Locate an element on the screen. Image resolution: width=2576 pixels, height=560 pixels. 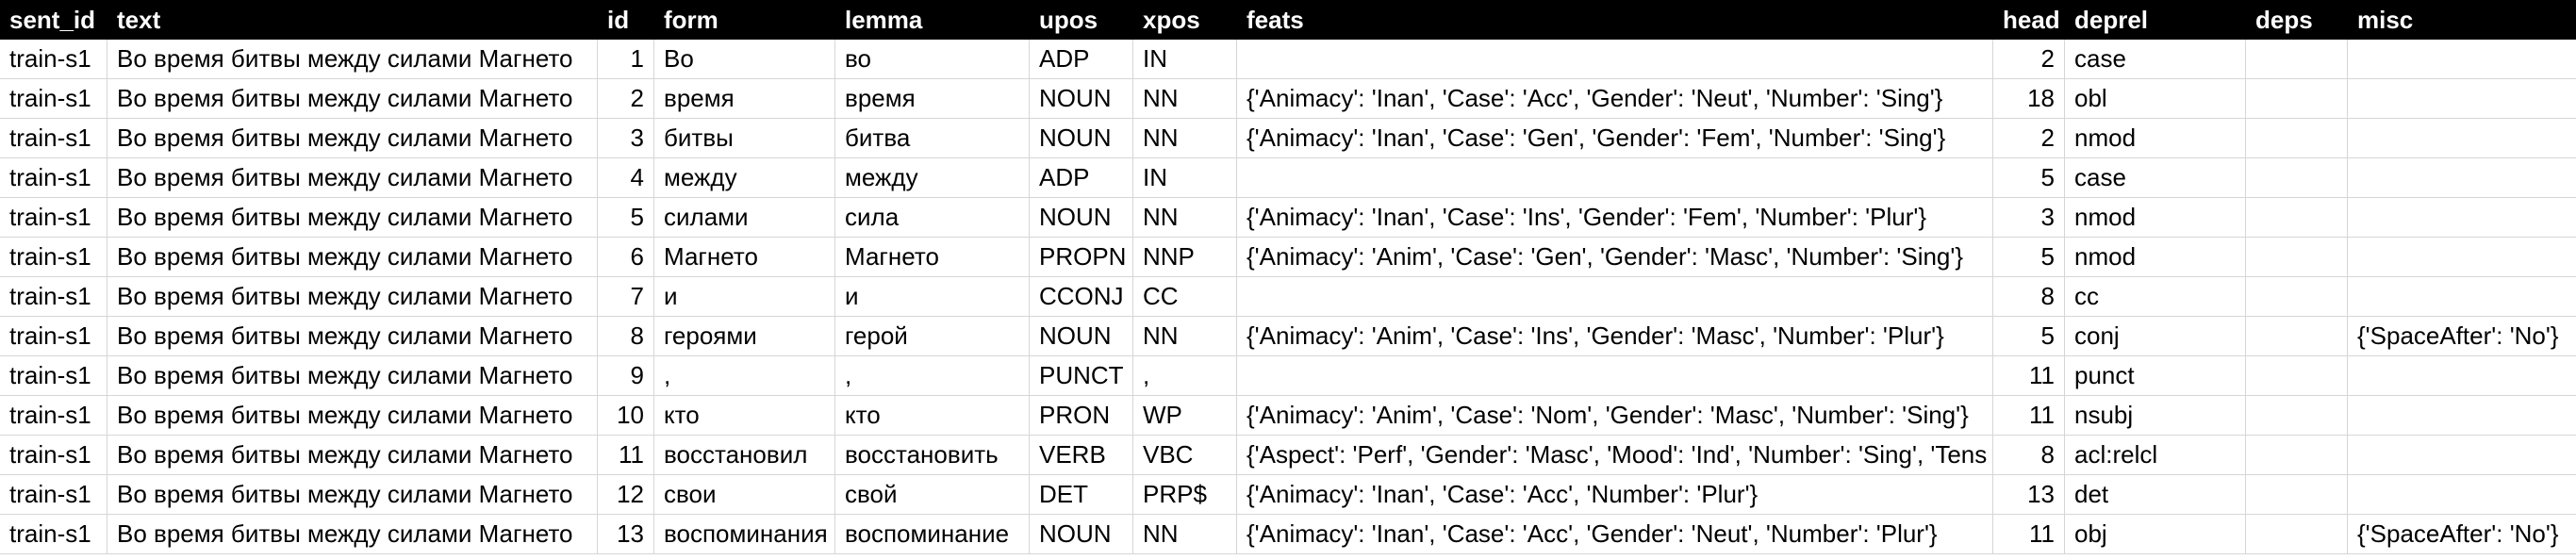
cell-form: воспоминания is located at coordinates (744, 534).